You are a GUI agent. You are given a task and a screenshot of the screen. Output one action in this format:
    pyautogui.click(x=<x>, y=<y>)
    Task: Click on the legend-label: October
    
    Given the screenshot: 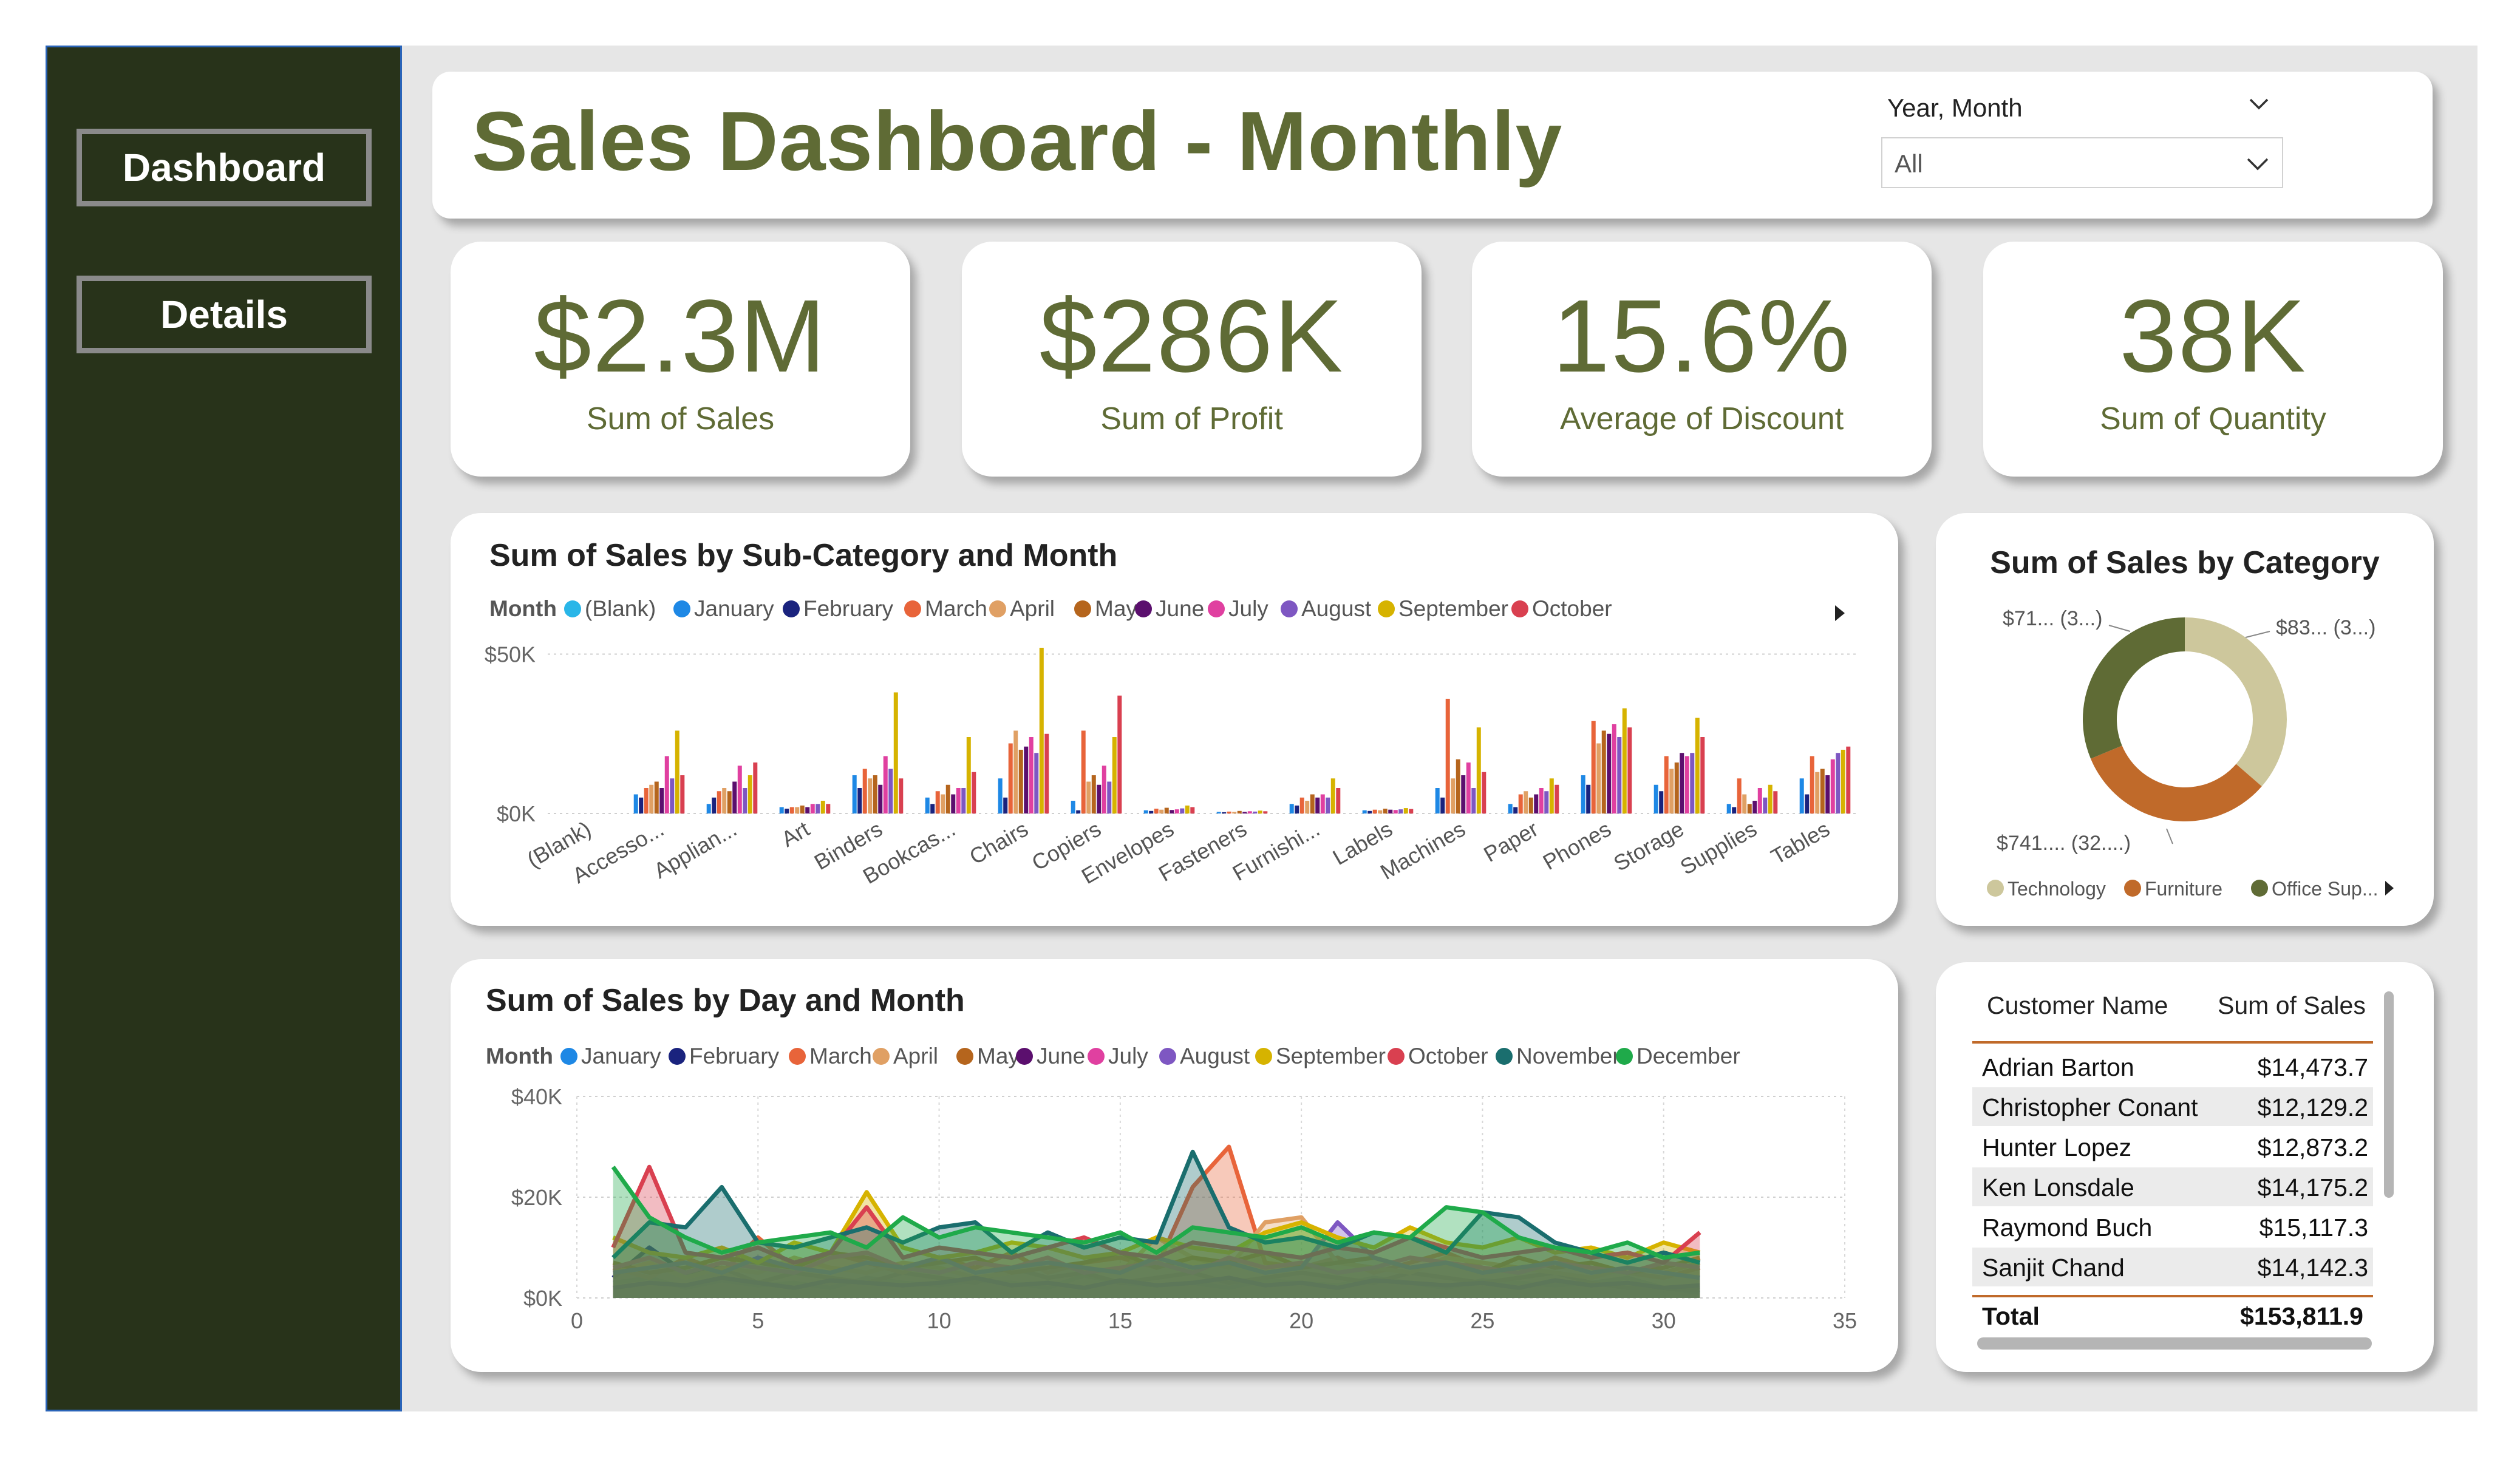 What is the action you would take?
    pyautogui.click(x=1572, y=608)
    